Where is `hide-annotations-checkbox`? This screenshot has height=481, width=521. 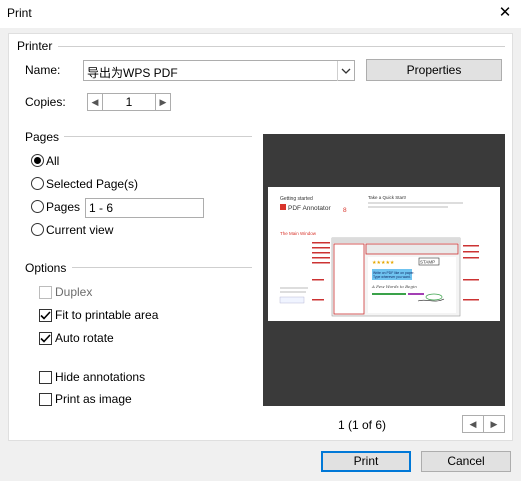 hide-annotations-checkbox is located at coordinates (45, 377).